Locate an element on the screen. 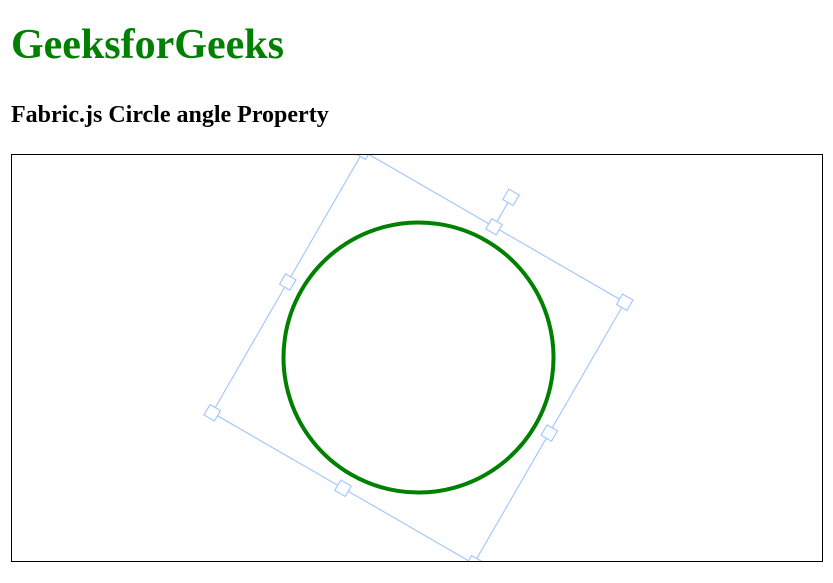 The image size is (833, 583). handle-bottom-left is located at coordinates (212, 412).